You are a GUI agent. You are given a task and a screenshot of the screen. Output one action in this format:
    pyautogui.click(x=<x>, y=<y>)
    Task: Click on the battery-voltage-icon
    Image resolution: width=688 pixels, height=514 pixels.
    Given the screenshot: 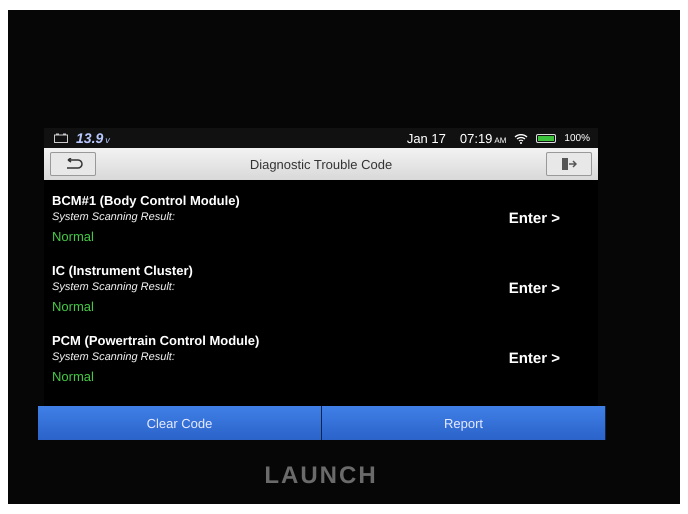 What is the action you would take?
    pyautogui.click(x=61, y=138)
    